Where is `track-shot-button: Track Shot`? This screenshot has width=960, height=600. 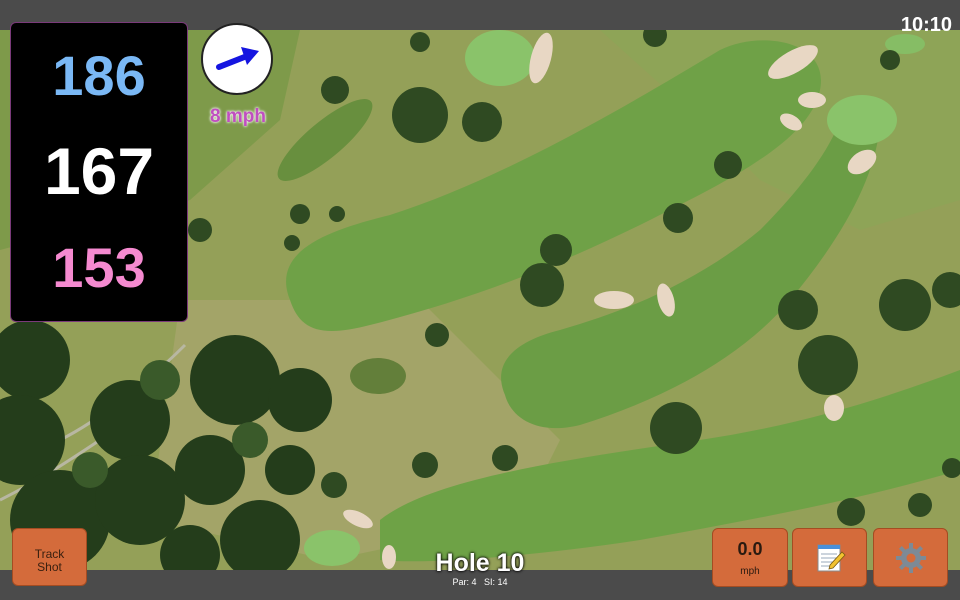 track-shot-button: Track Shot is located at coordinates (49, 557).